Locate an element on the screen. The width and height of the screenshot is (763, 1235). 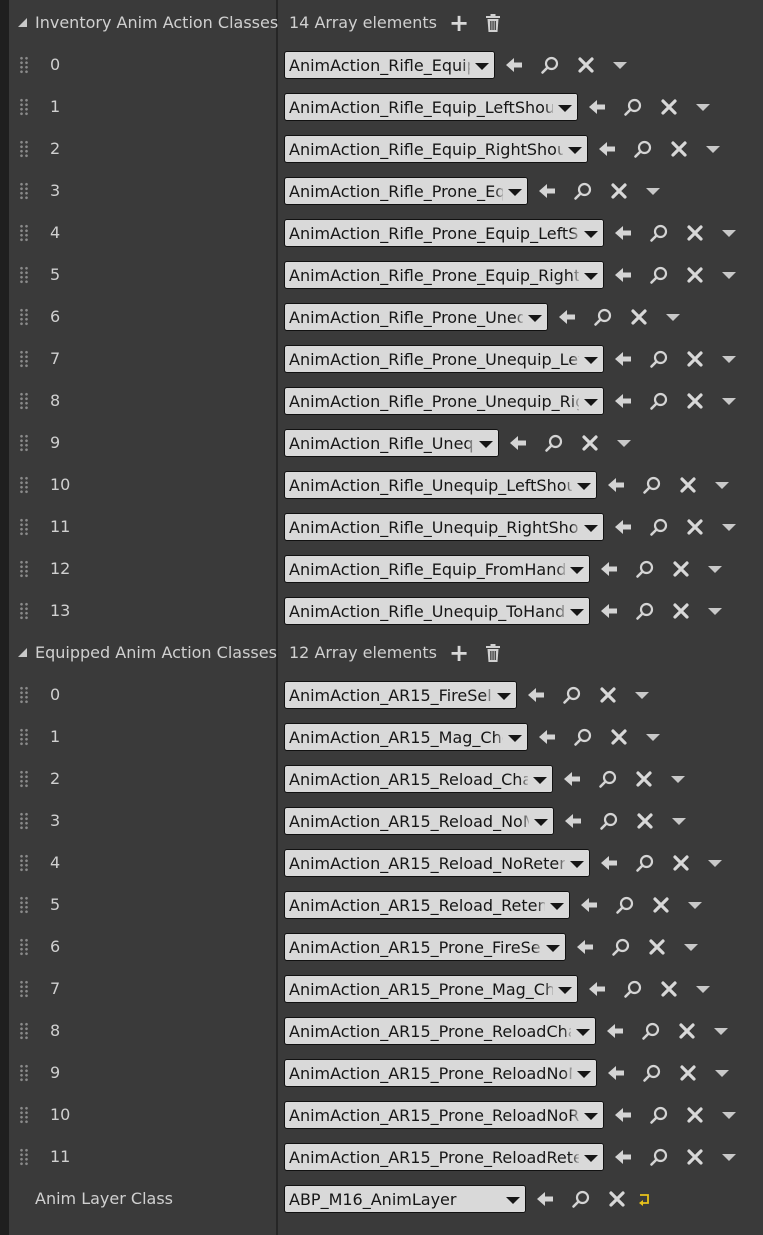
delete-all-trash-icon is located at coordinates (493, 23).